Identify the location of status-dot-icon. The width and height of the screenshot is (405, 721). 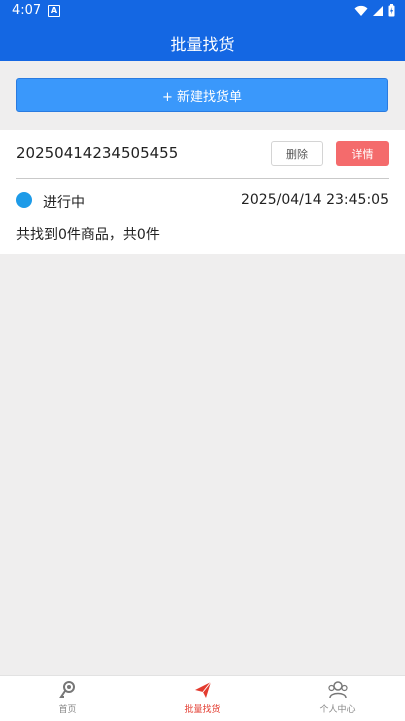
(24, 200).